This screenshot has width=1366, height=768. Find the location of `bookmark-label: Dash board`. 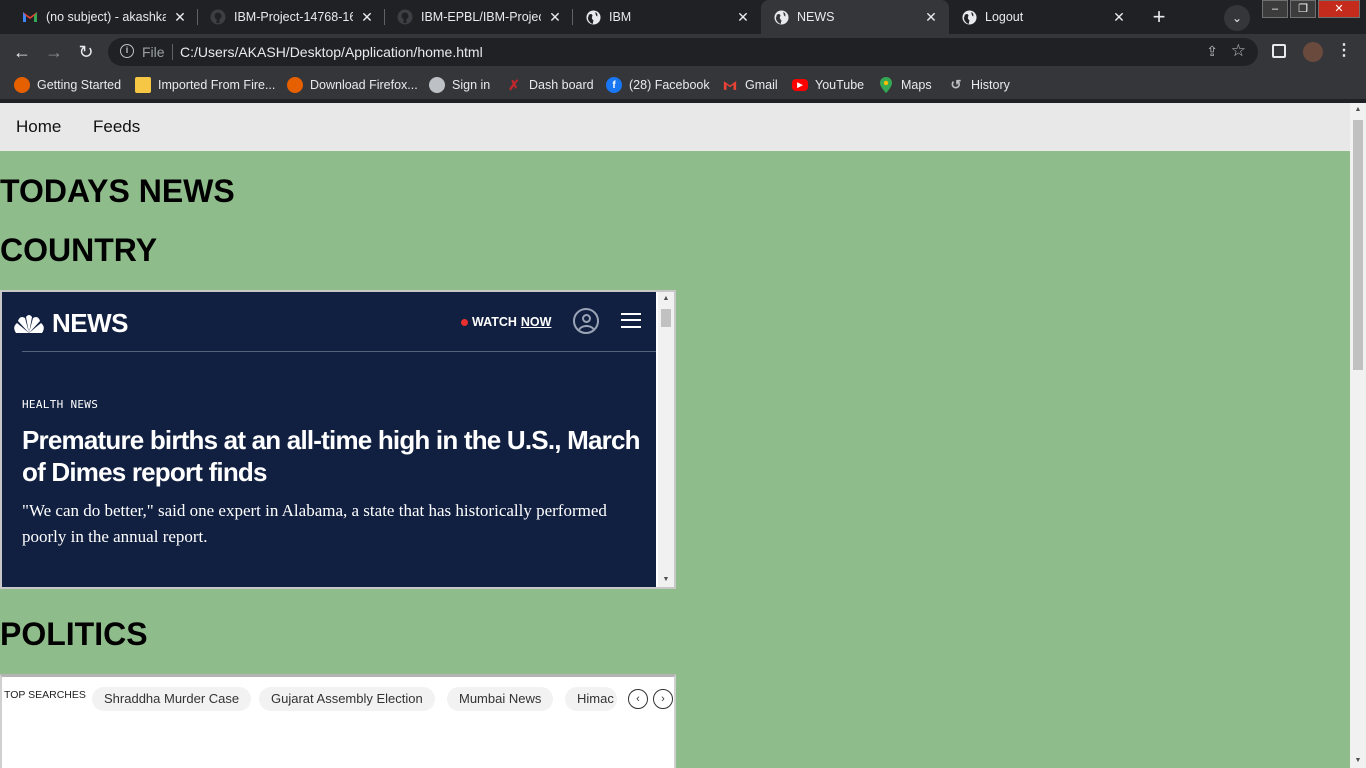

bookmark-label: Dash board is located at coordinates (561, 85).